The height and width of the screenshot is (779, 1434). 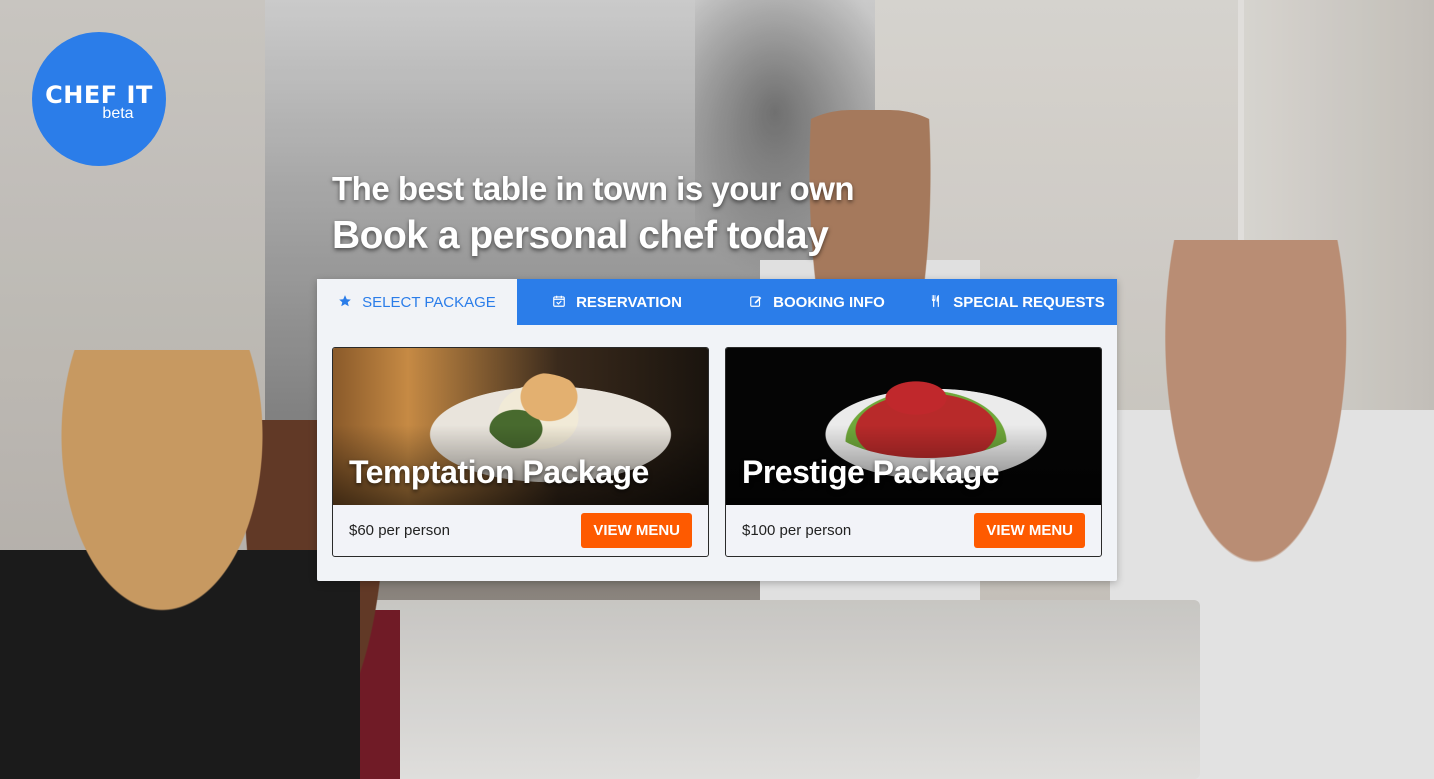 What do you see at coordinates (593, 188) in the screenshot?
I see `hero-tagline: The best table in town is your own` at bounding box center [593, 188].